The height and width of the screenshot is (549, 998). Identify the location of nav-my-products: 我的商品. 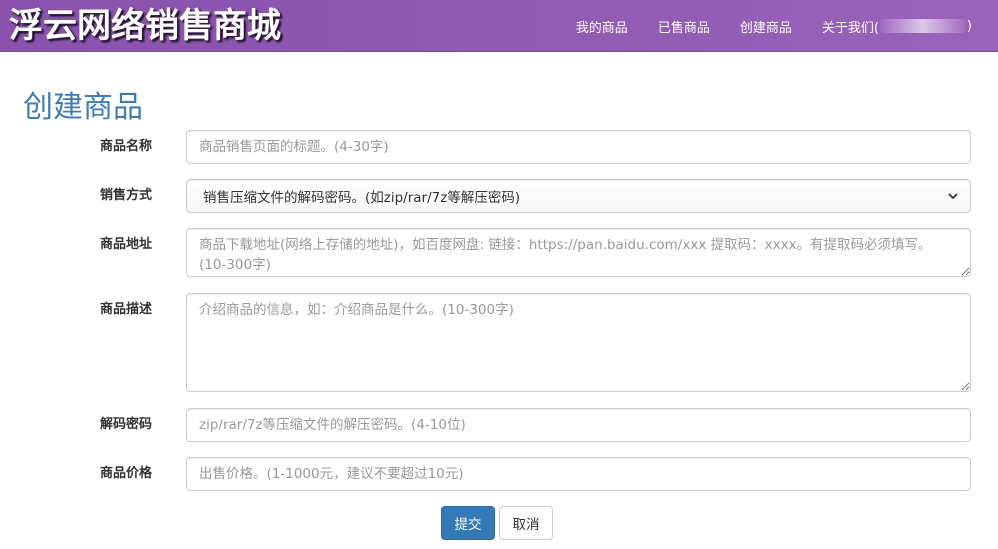
(602, 26).